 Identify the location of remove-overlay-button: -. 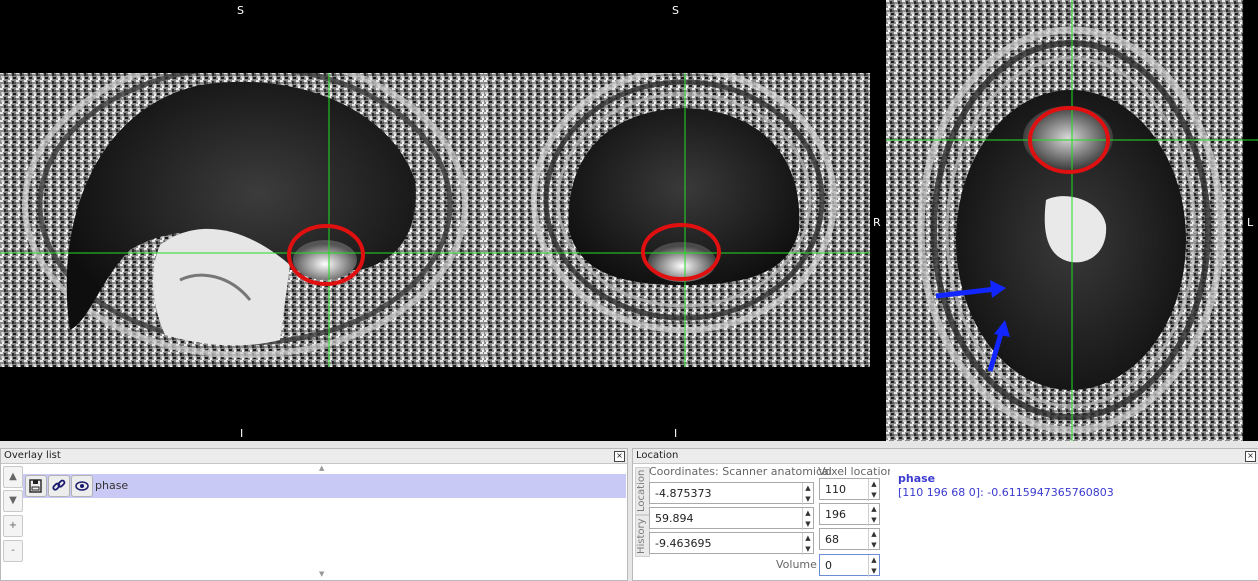
(13, 551).